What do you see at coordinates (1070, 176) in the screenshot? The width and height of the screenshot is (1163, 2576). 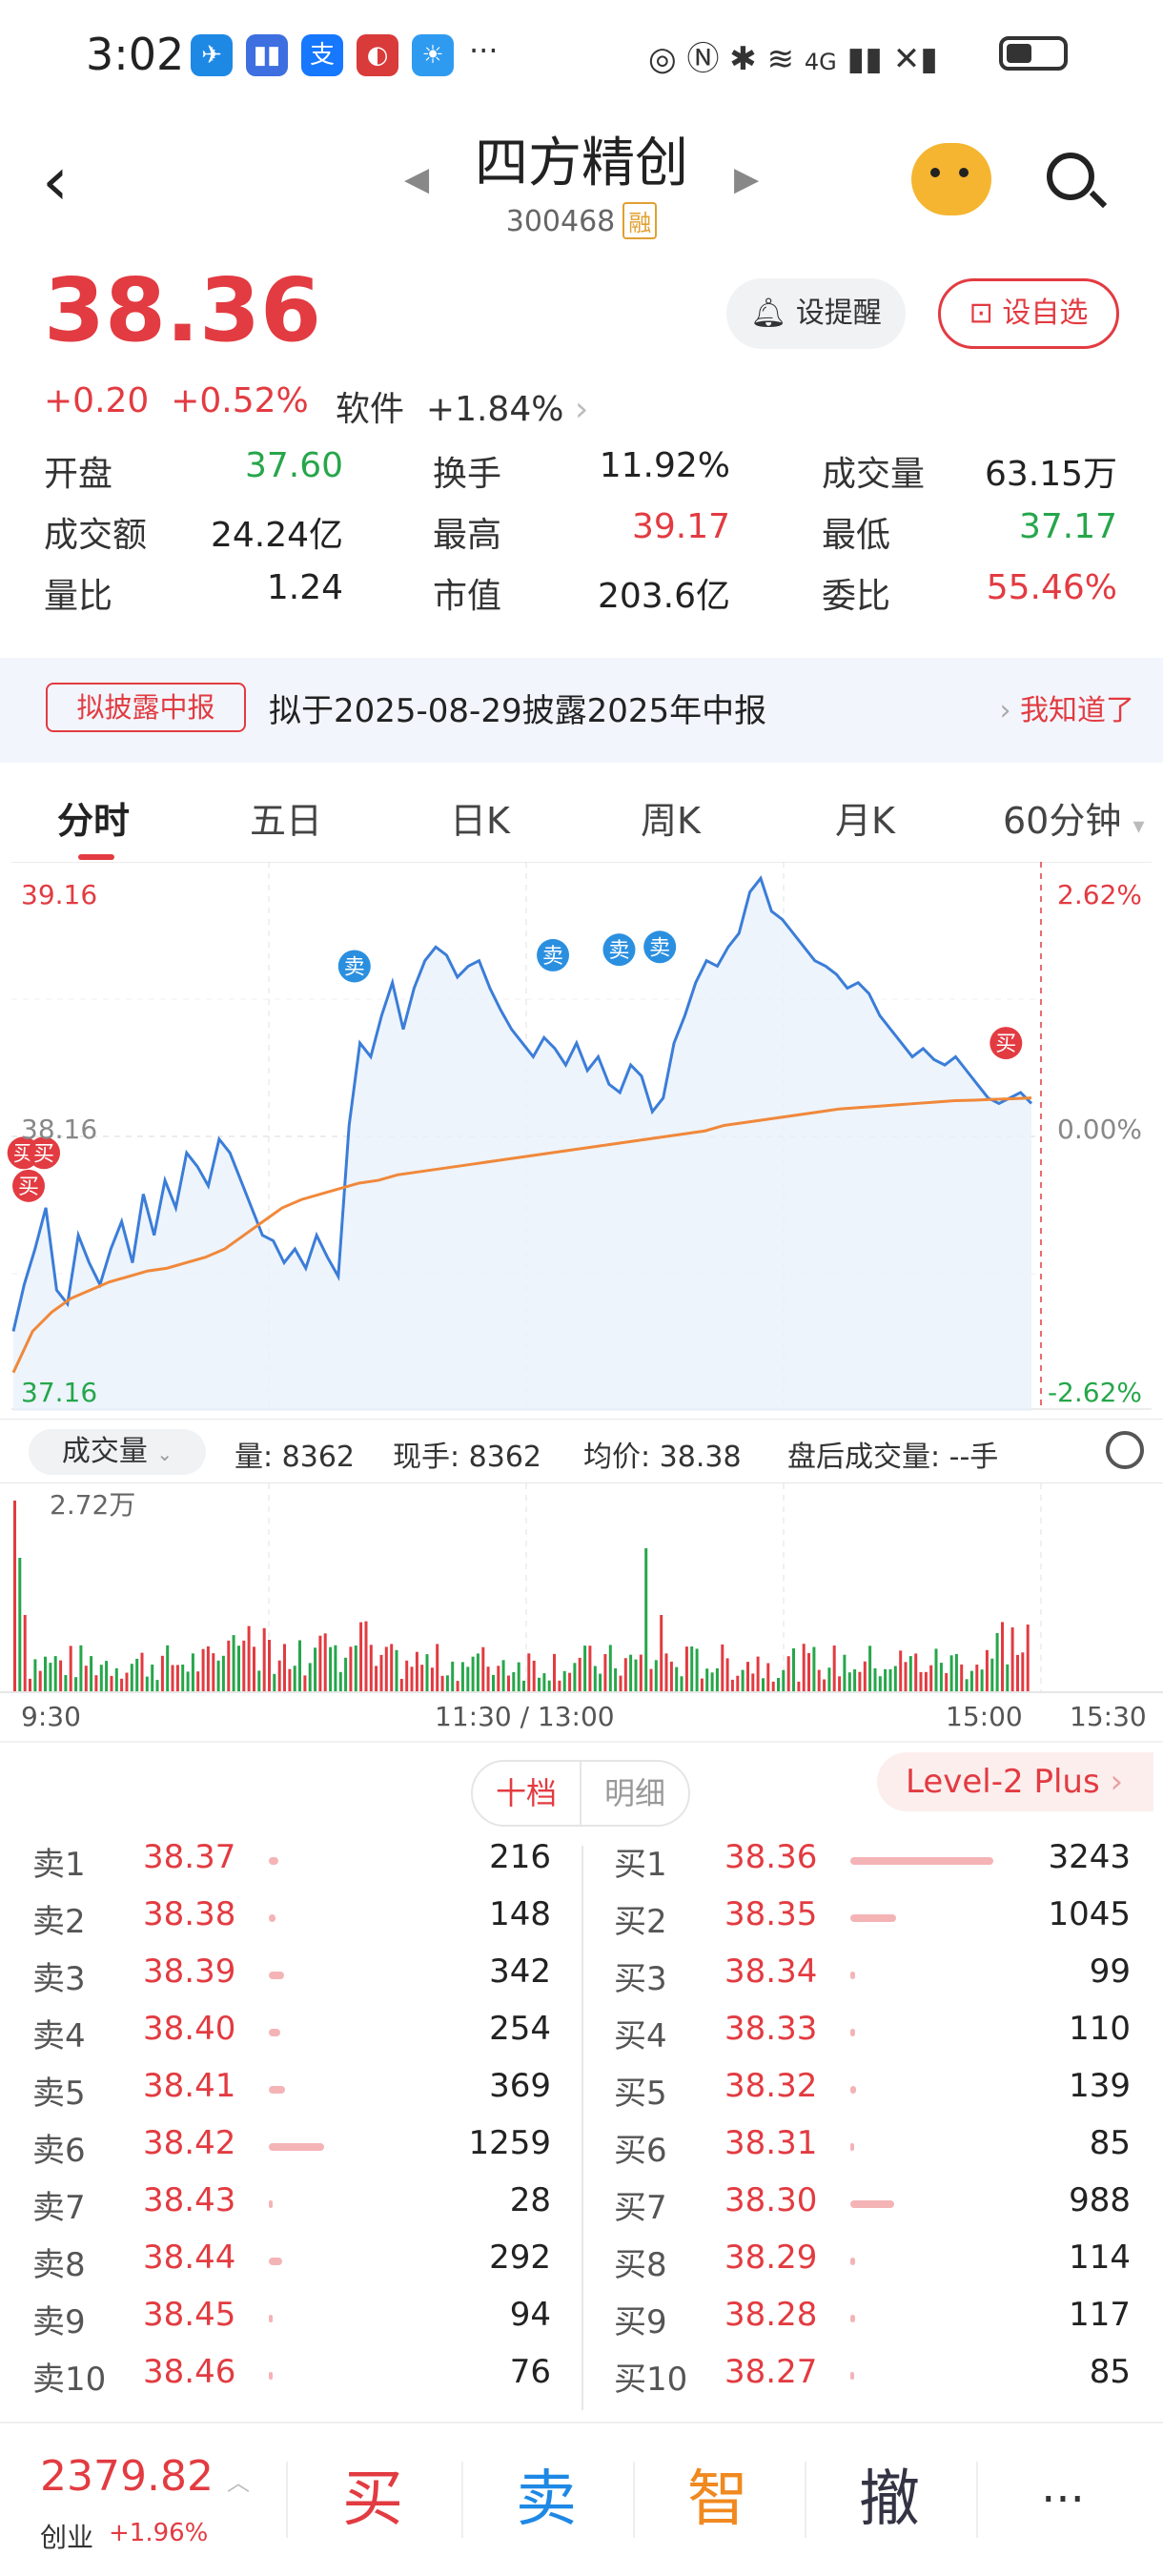 I see `search-icon` at bounding box center [1070, 176].